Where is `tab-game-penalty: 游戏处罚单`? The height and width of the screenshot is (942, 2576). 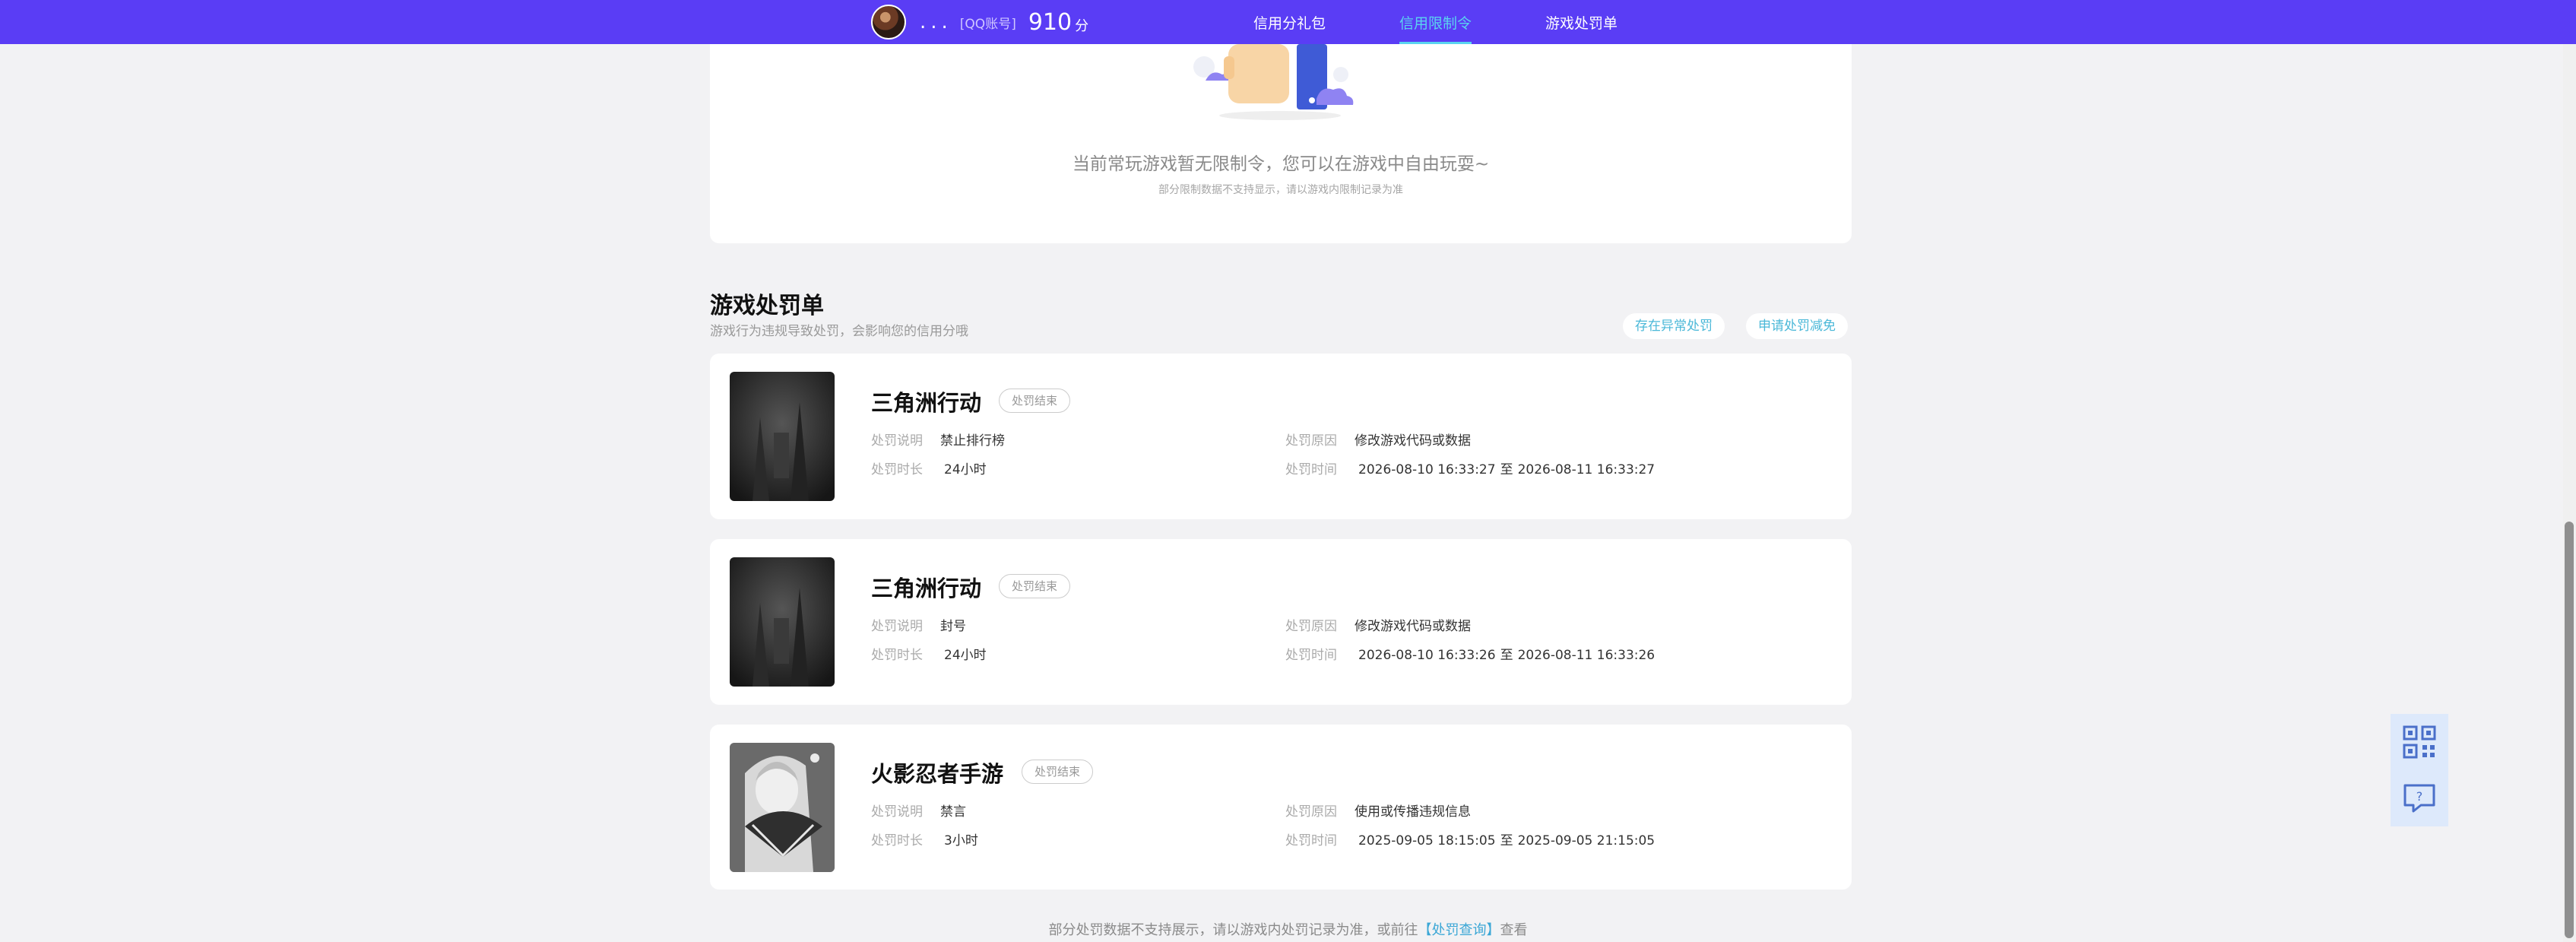 tab-game-penalty: 游戏处罚单 is located at coordinates (1581, 28).